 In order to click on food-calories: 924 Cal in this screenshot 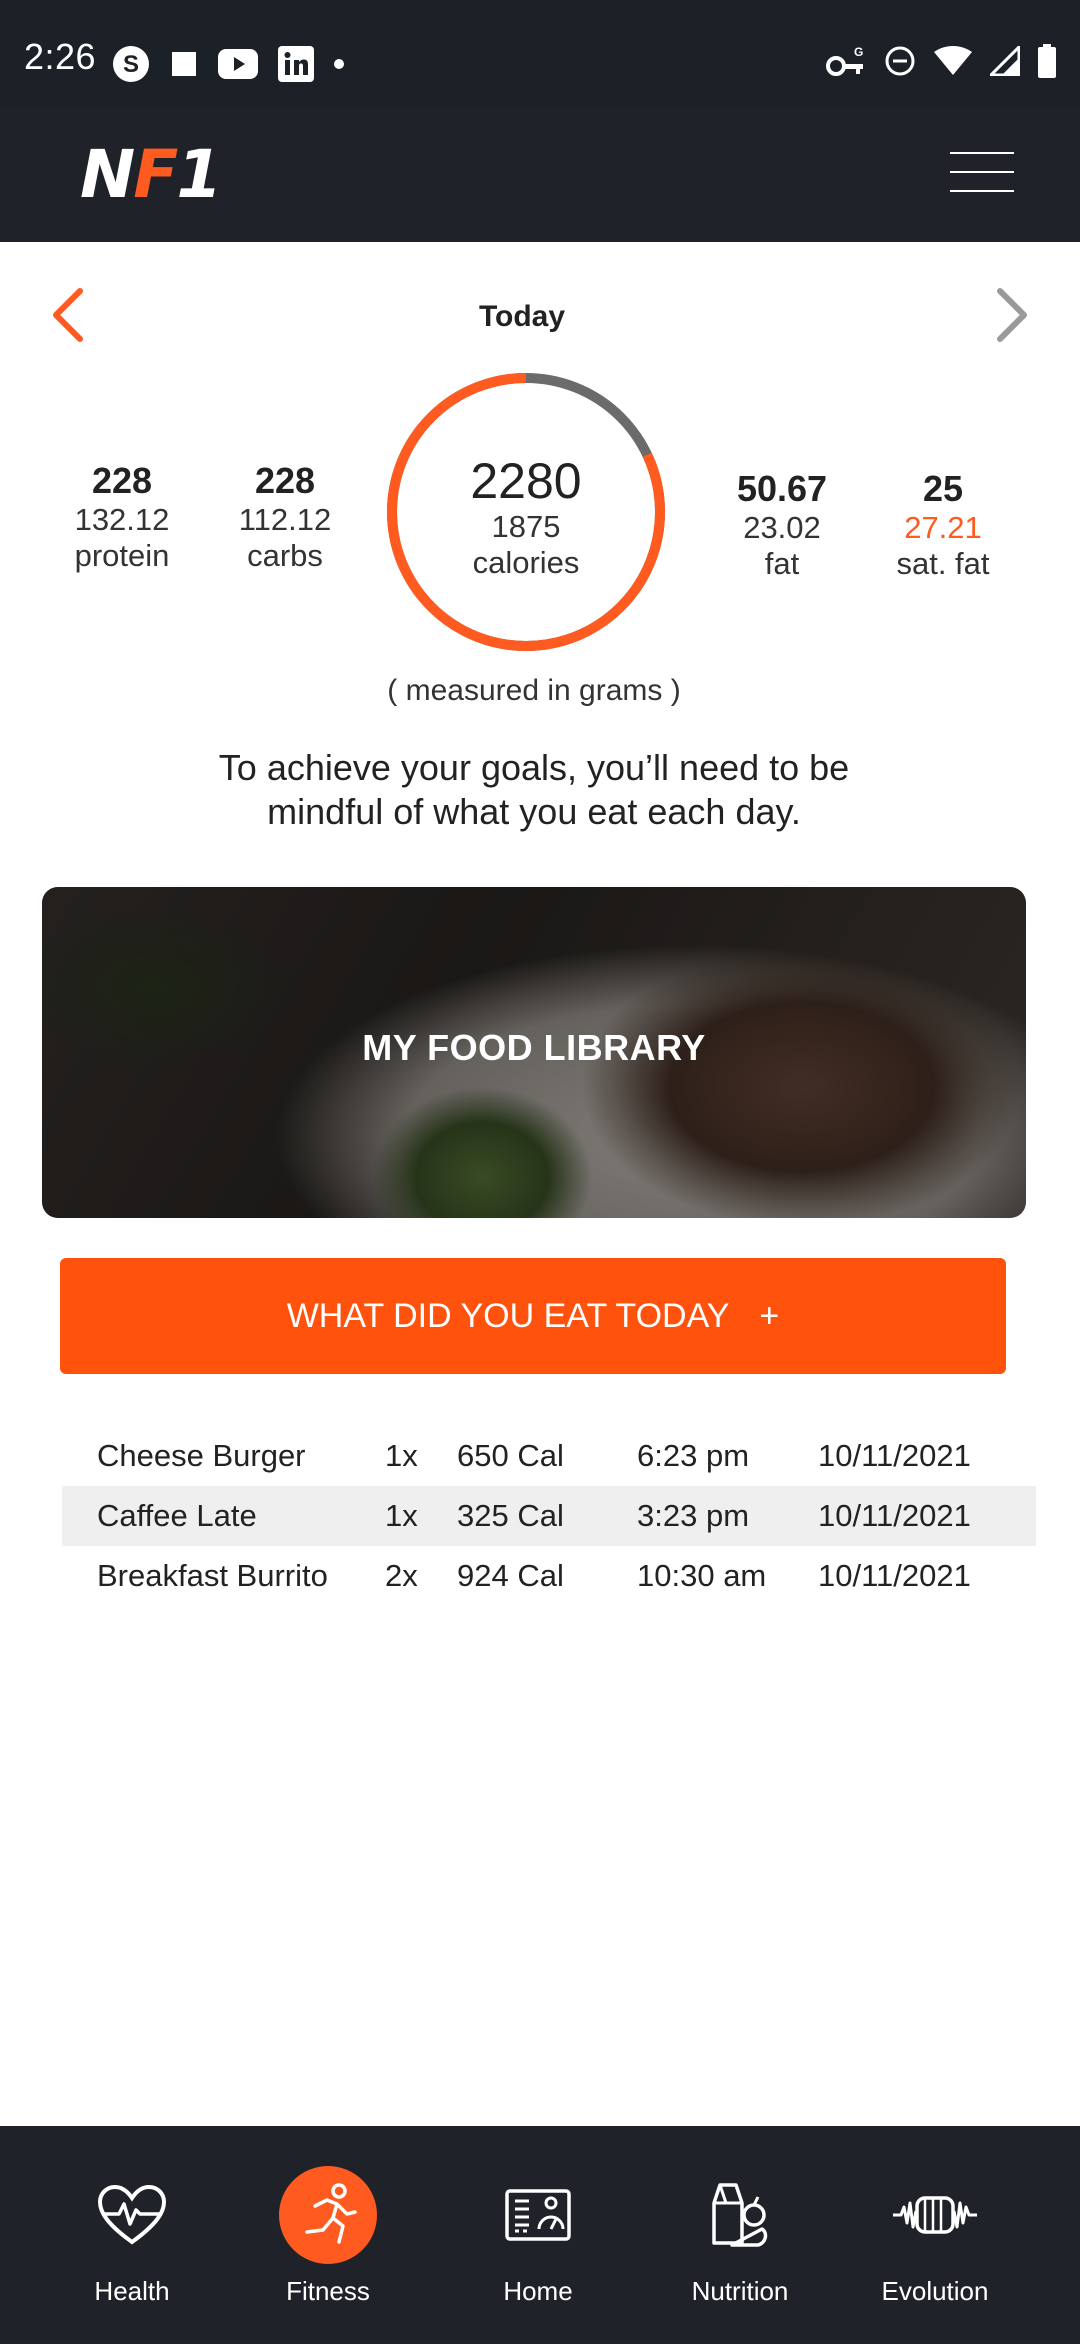, I will do `click(510, 1575)`.